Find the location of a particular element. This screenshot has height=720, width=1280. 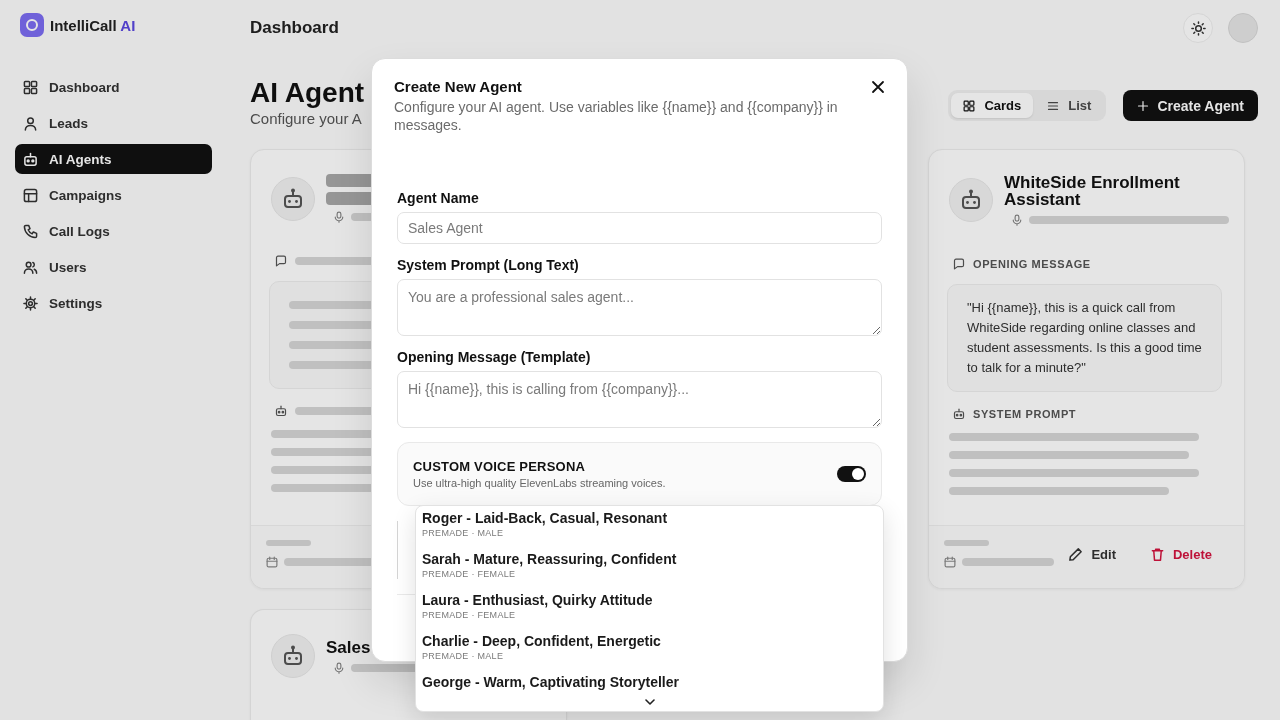

dropdown-option: Laura - Enthusiast, Quirky Attitude PREMADE · FEMALE is located at coordinates (649, 608).